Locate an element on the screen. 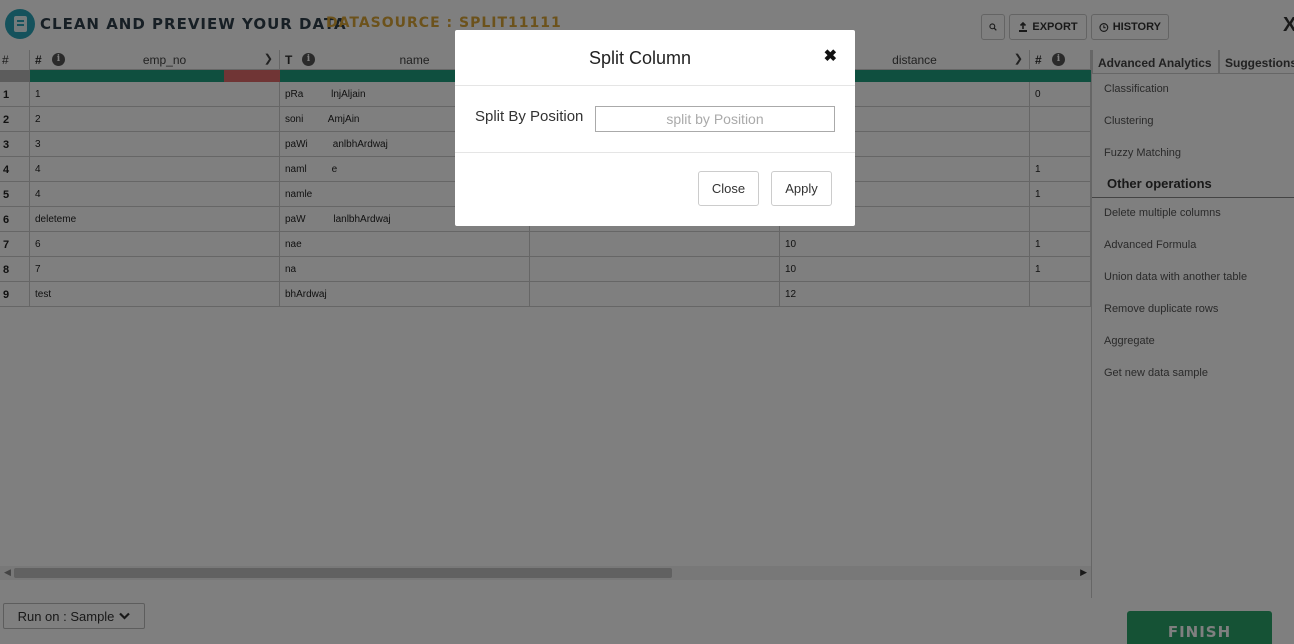 Image resolution: width=1294 pixels, height=644 pixels. apply-button: Apply is located at coordinates (801, 188).